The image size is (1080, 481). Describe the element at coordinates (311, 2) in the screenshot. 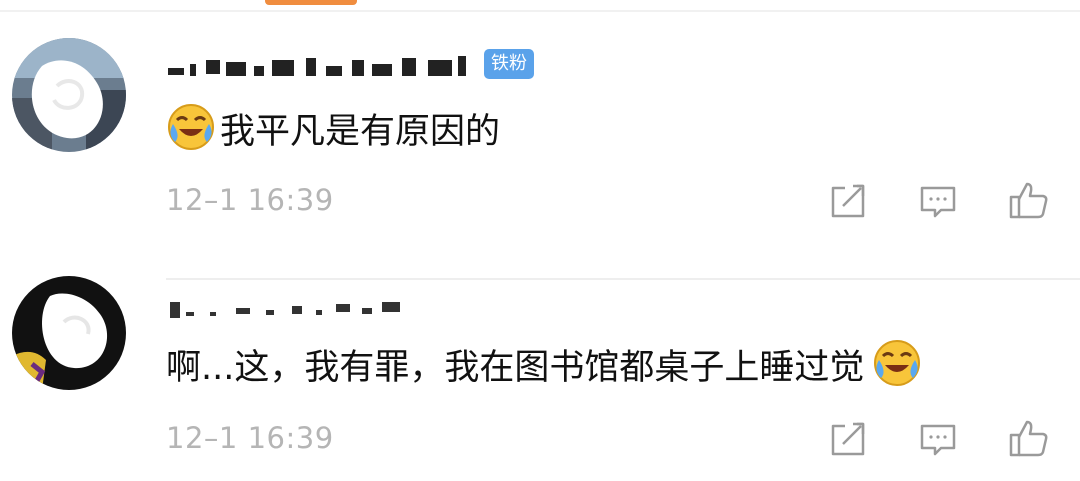

I see `active-tab-indicator` at that location.